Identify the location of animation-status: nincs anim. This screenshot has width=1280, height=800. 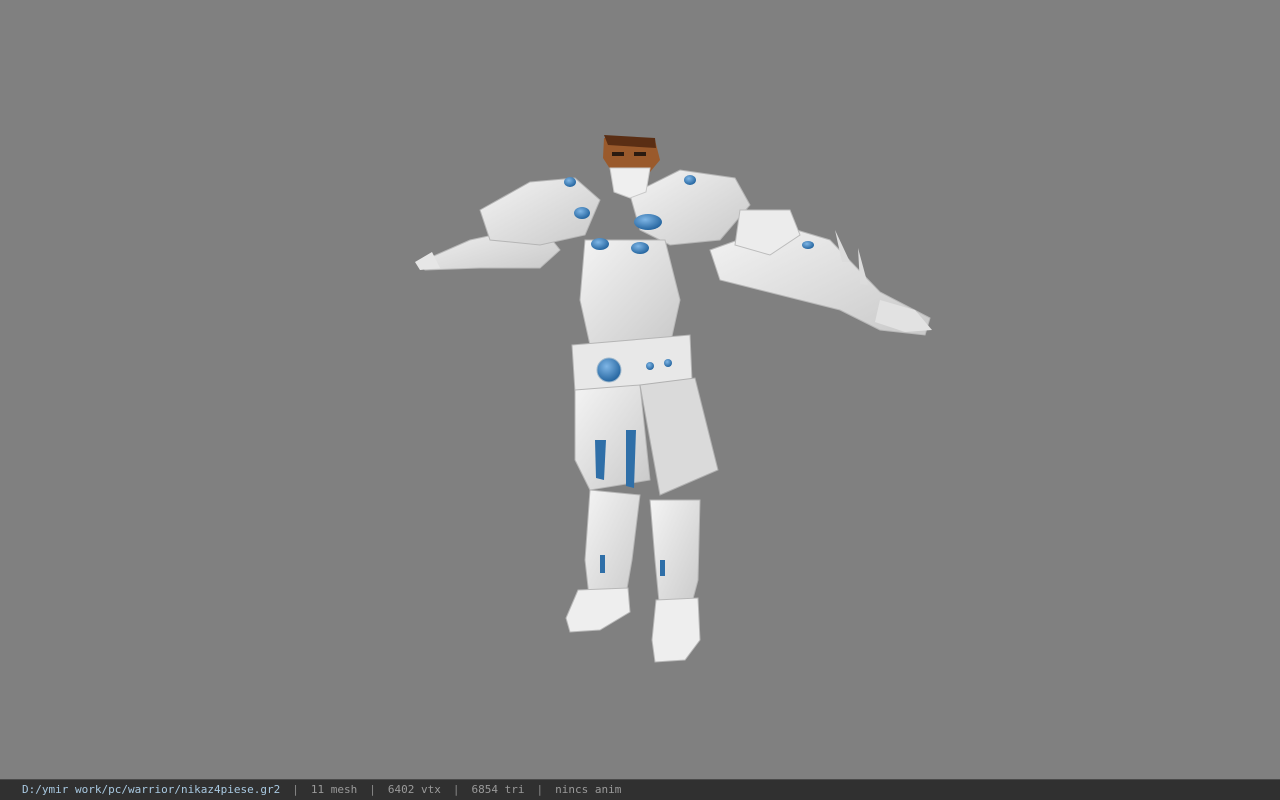
(588, 789).